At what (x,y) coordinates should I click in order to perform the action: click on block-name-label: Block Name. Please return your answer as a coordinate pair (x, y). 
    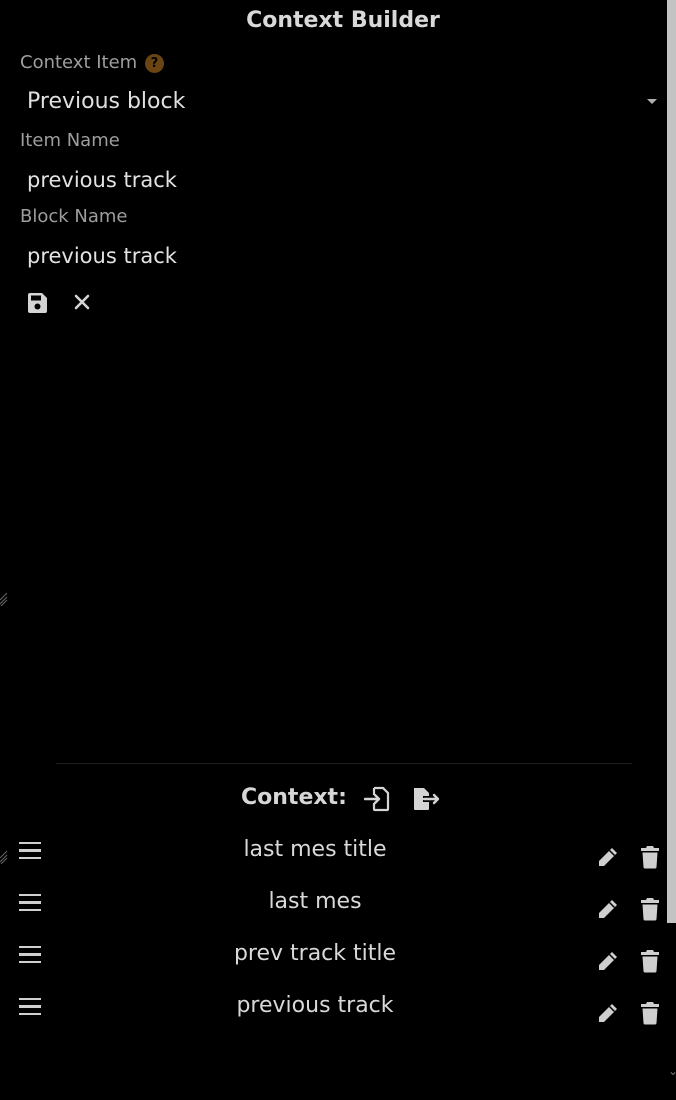
    Looking at the image, I should click on (74, 216).